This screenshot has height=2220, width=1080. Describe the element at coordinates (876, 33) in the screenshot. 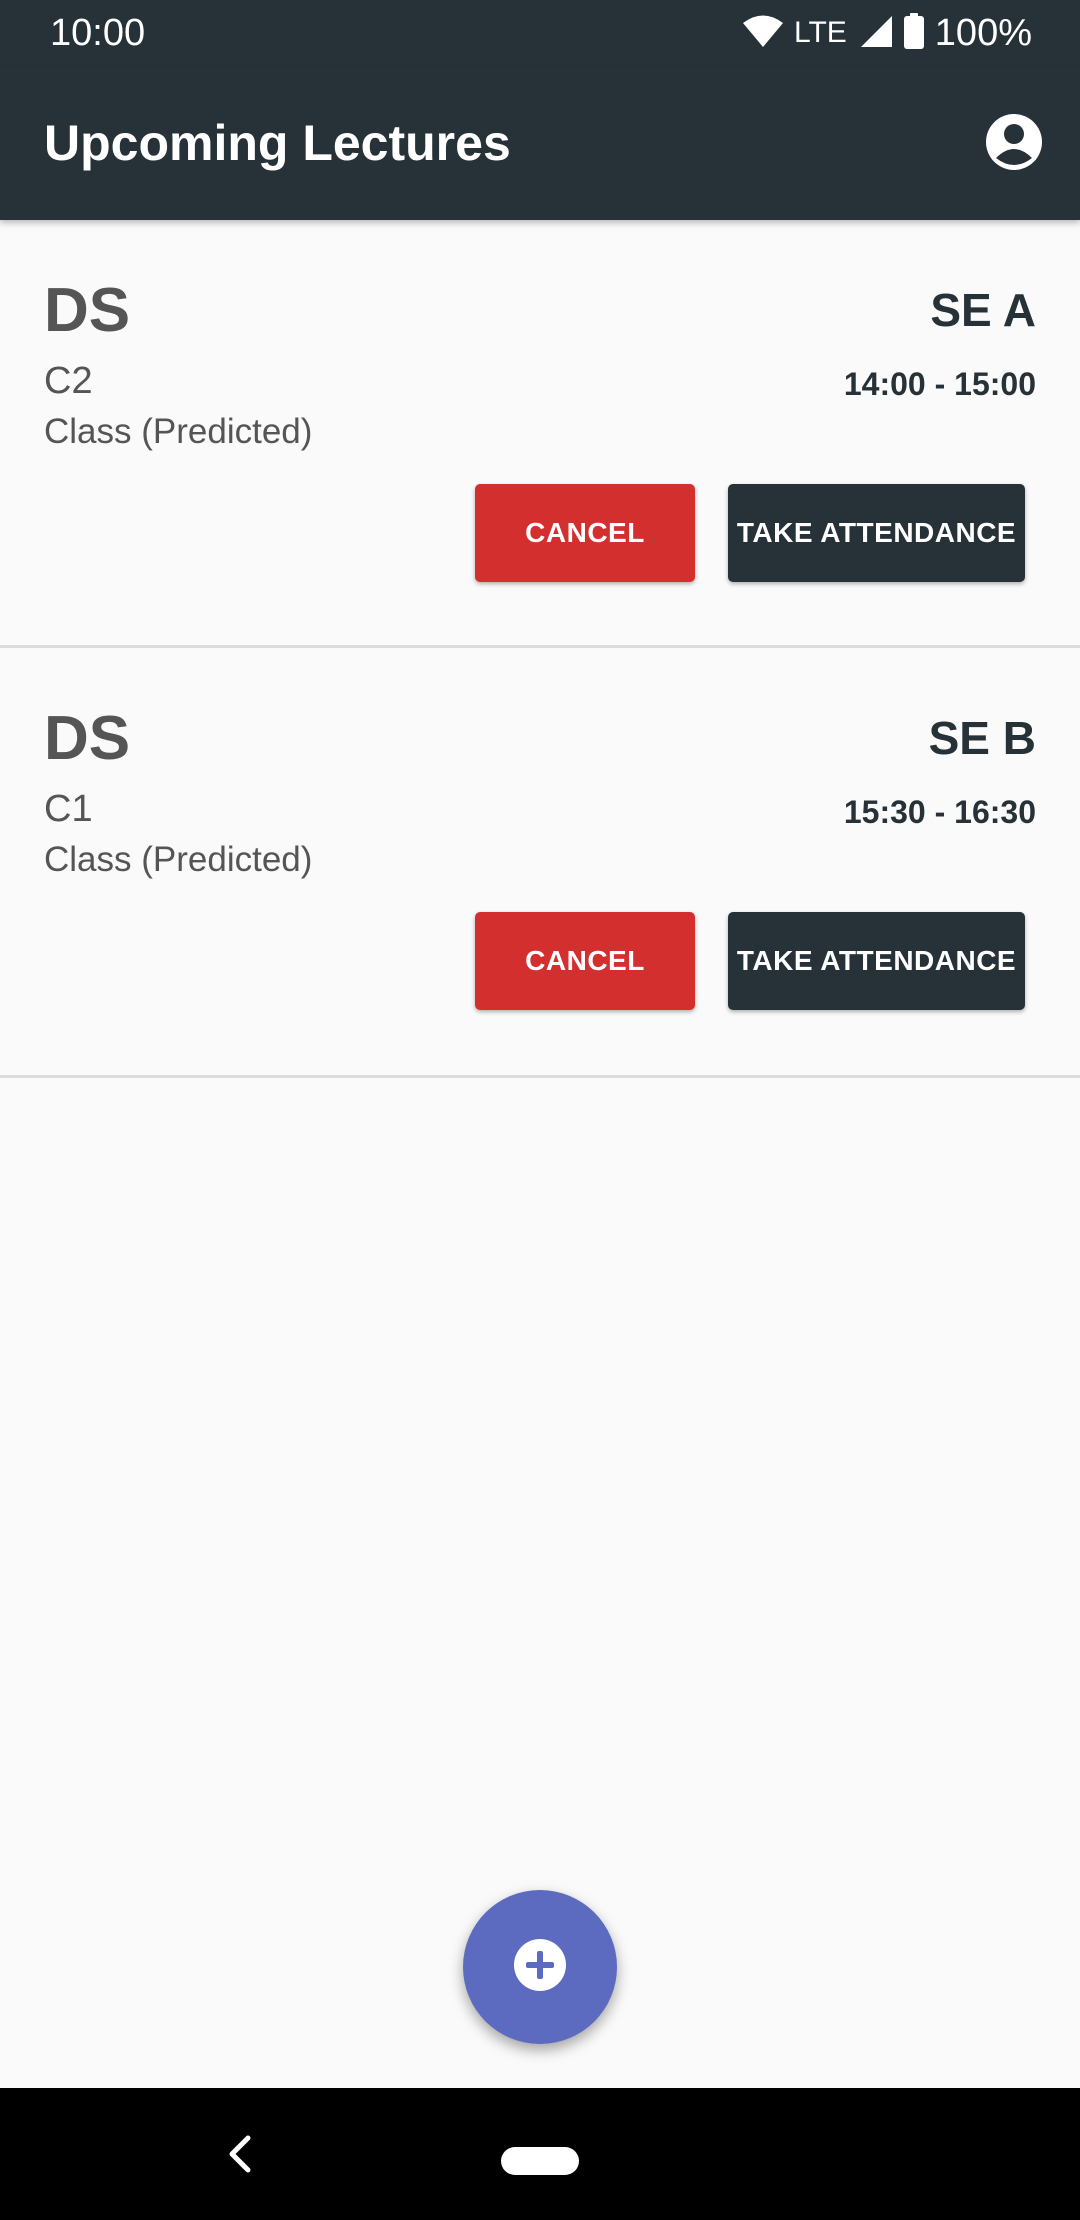

I see `cell-signal-icon` at that location.